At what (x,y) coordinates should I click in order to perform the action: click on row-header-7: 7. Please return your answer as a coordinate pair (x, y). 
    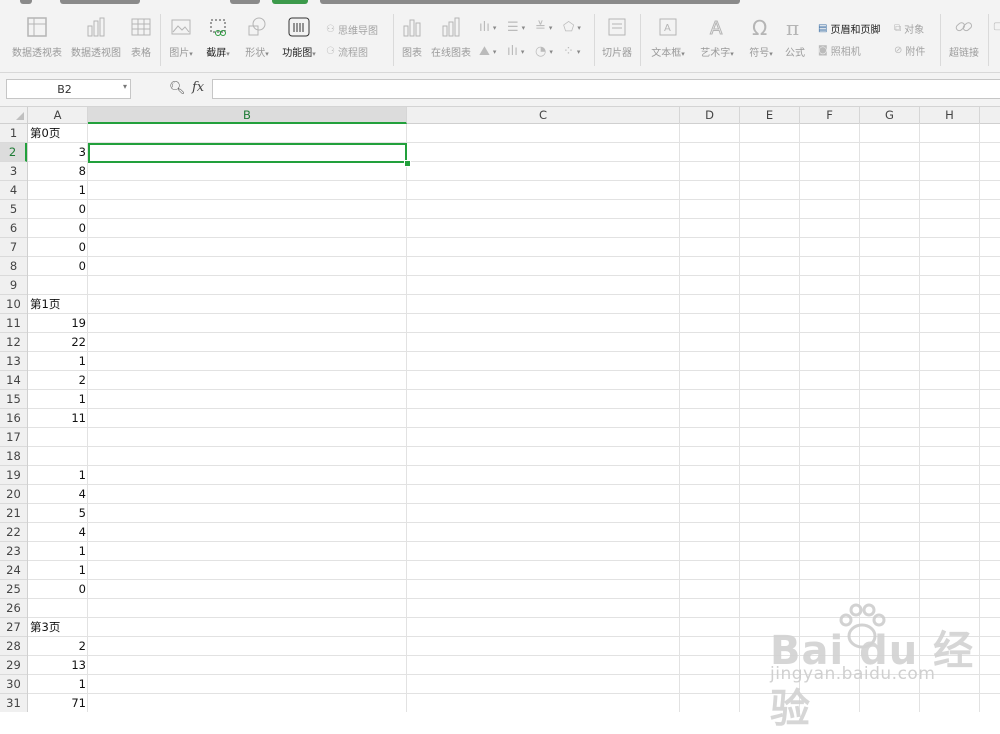
    Looking at the image, I should click on (13, 247).